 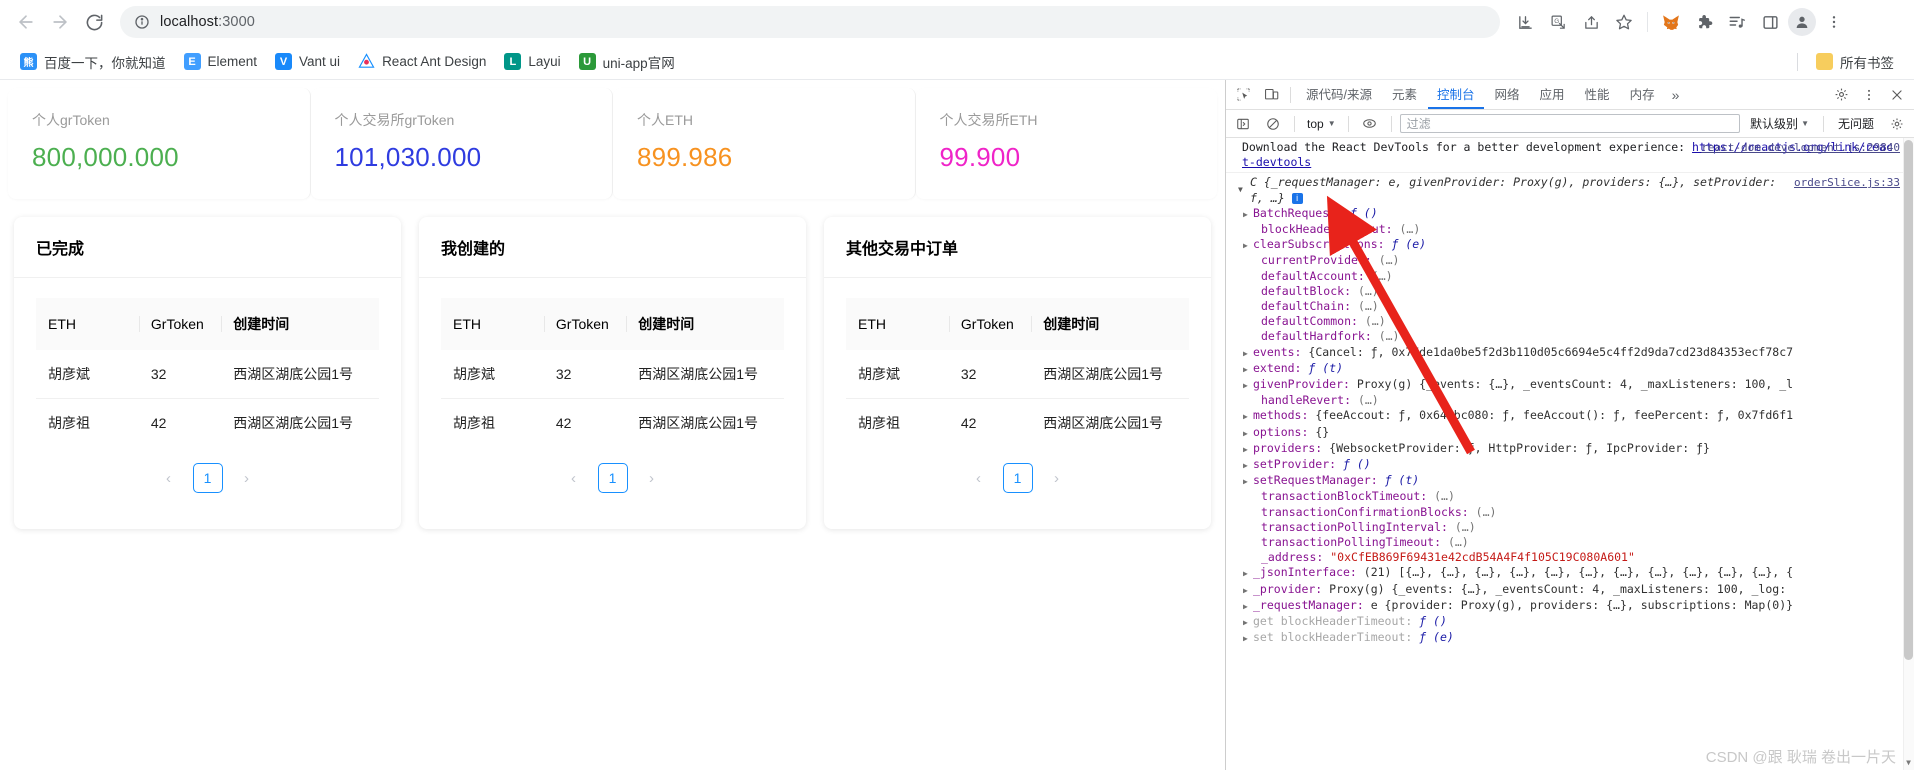 I want to click on object-property-row: ▶ get blockHeaderTimeout: ƒ (), so click(x=1570, y=622).